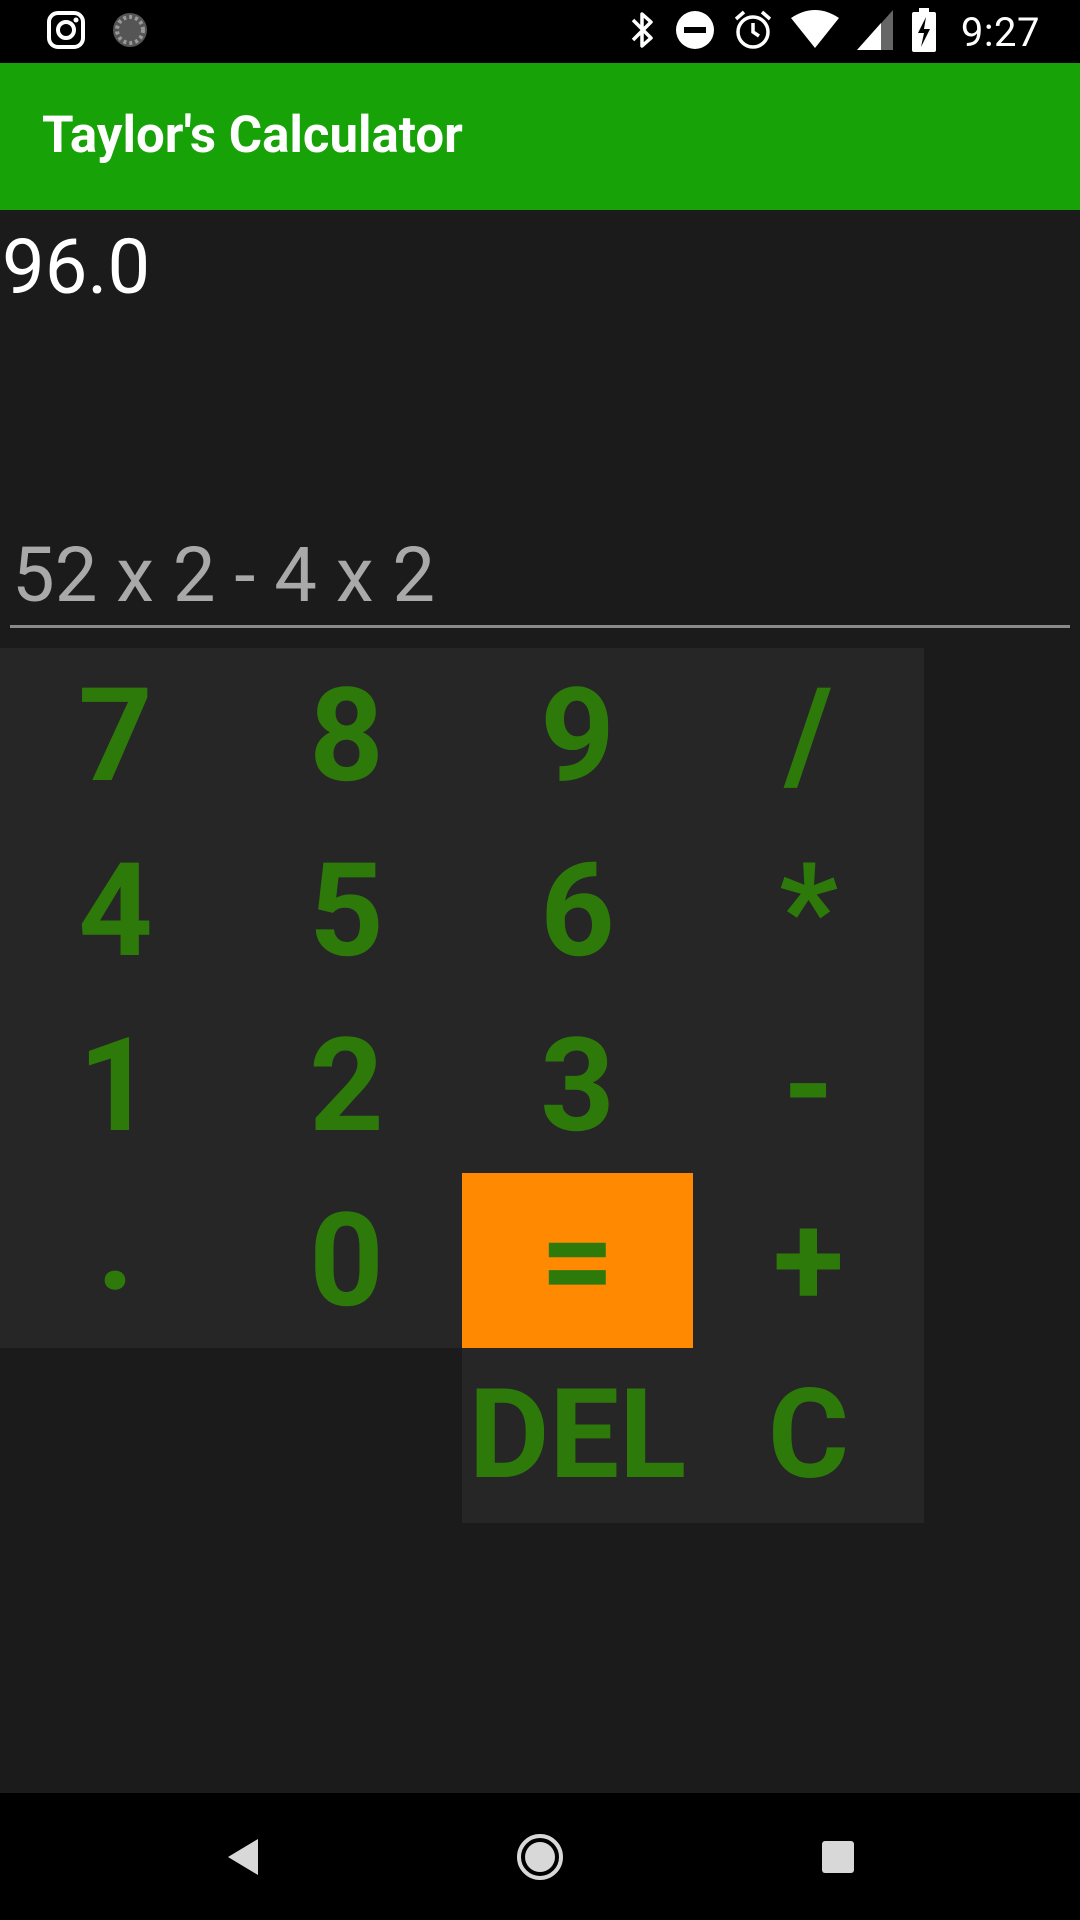 Image resolution: width=1080 pixels, height=1920 pixels. Describe the element at coordinates (808, 910) in the screenshot. I see `key-multiply: *` at that location.